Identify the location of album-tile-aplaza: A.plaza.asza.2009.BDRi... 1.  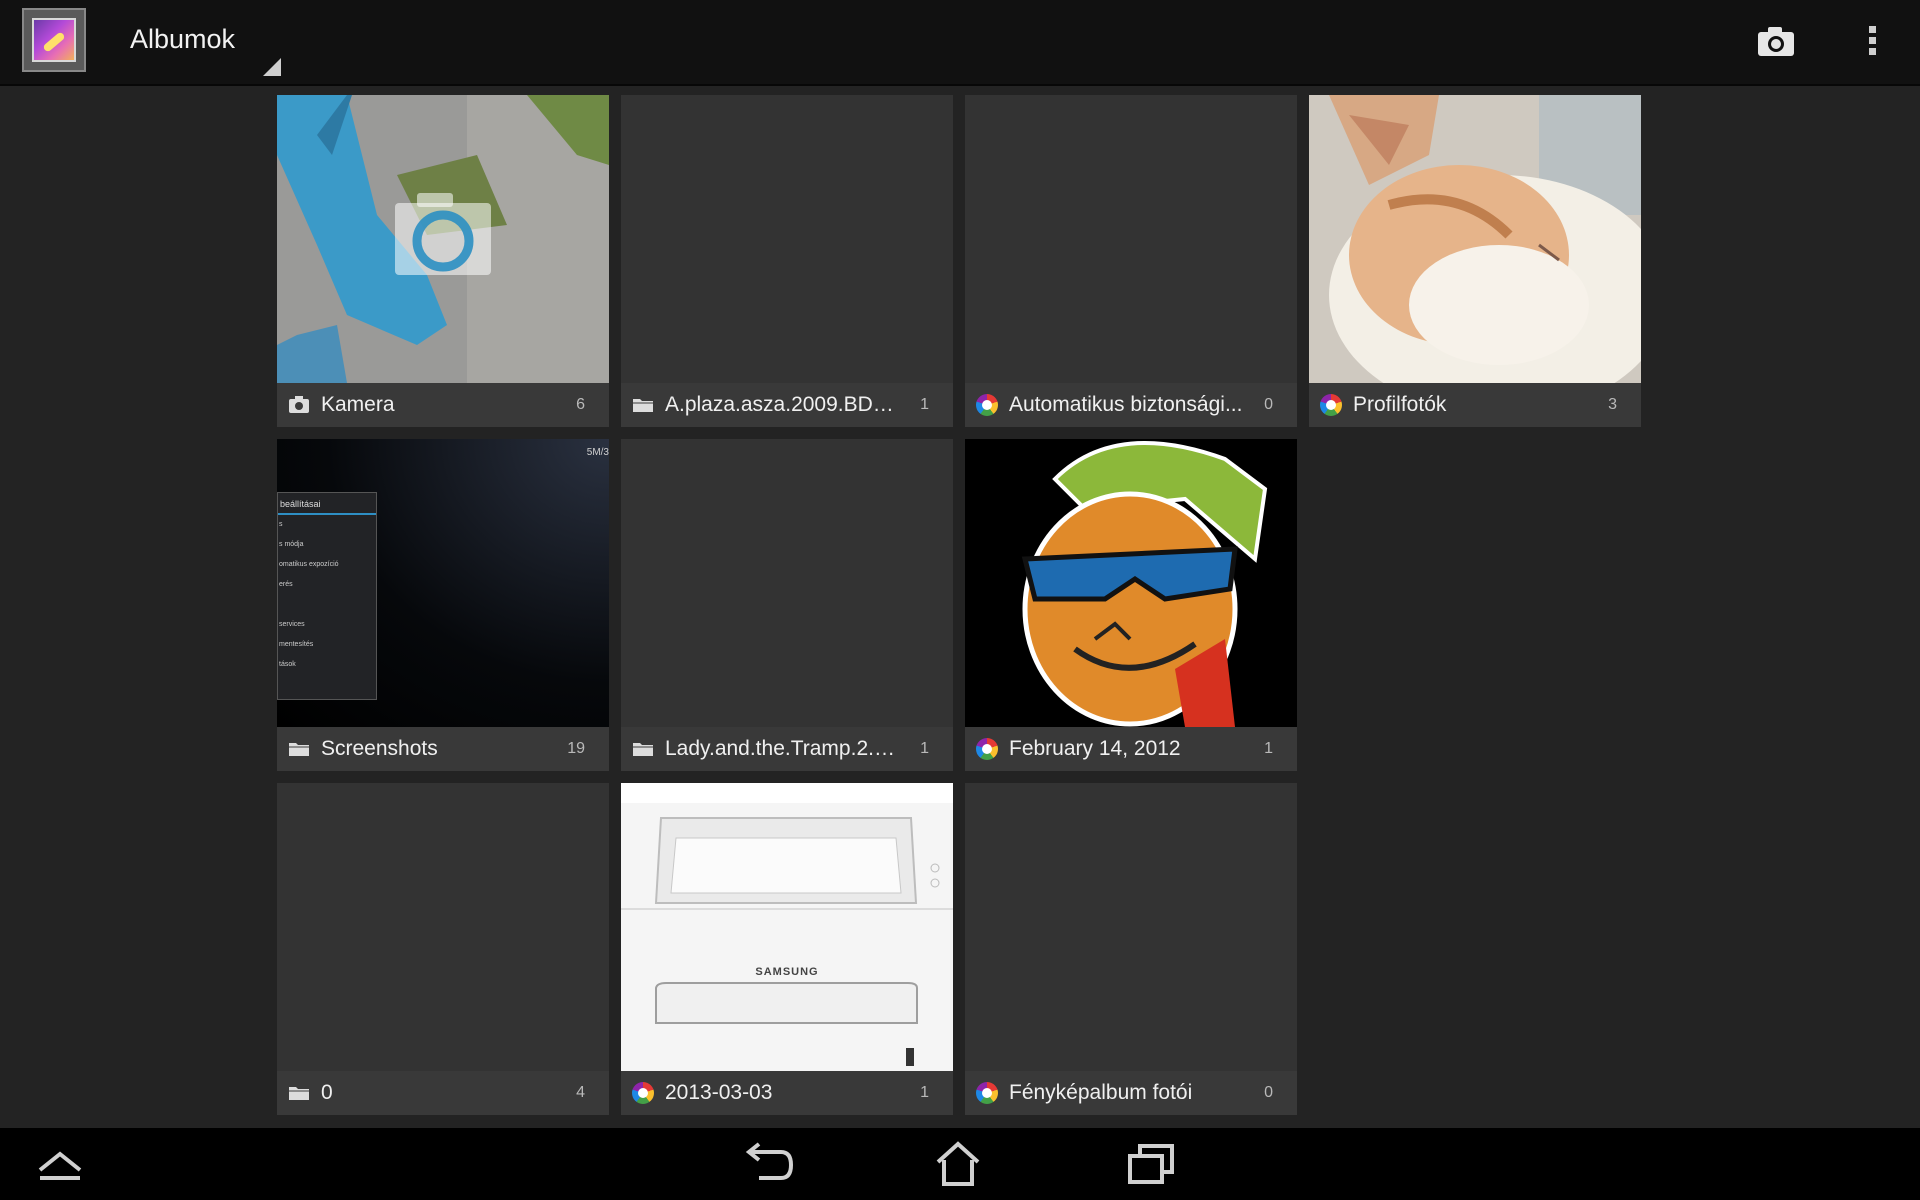
(787, 261).